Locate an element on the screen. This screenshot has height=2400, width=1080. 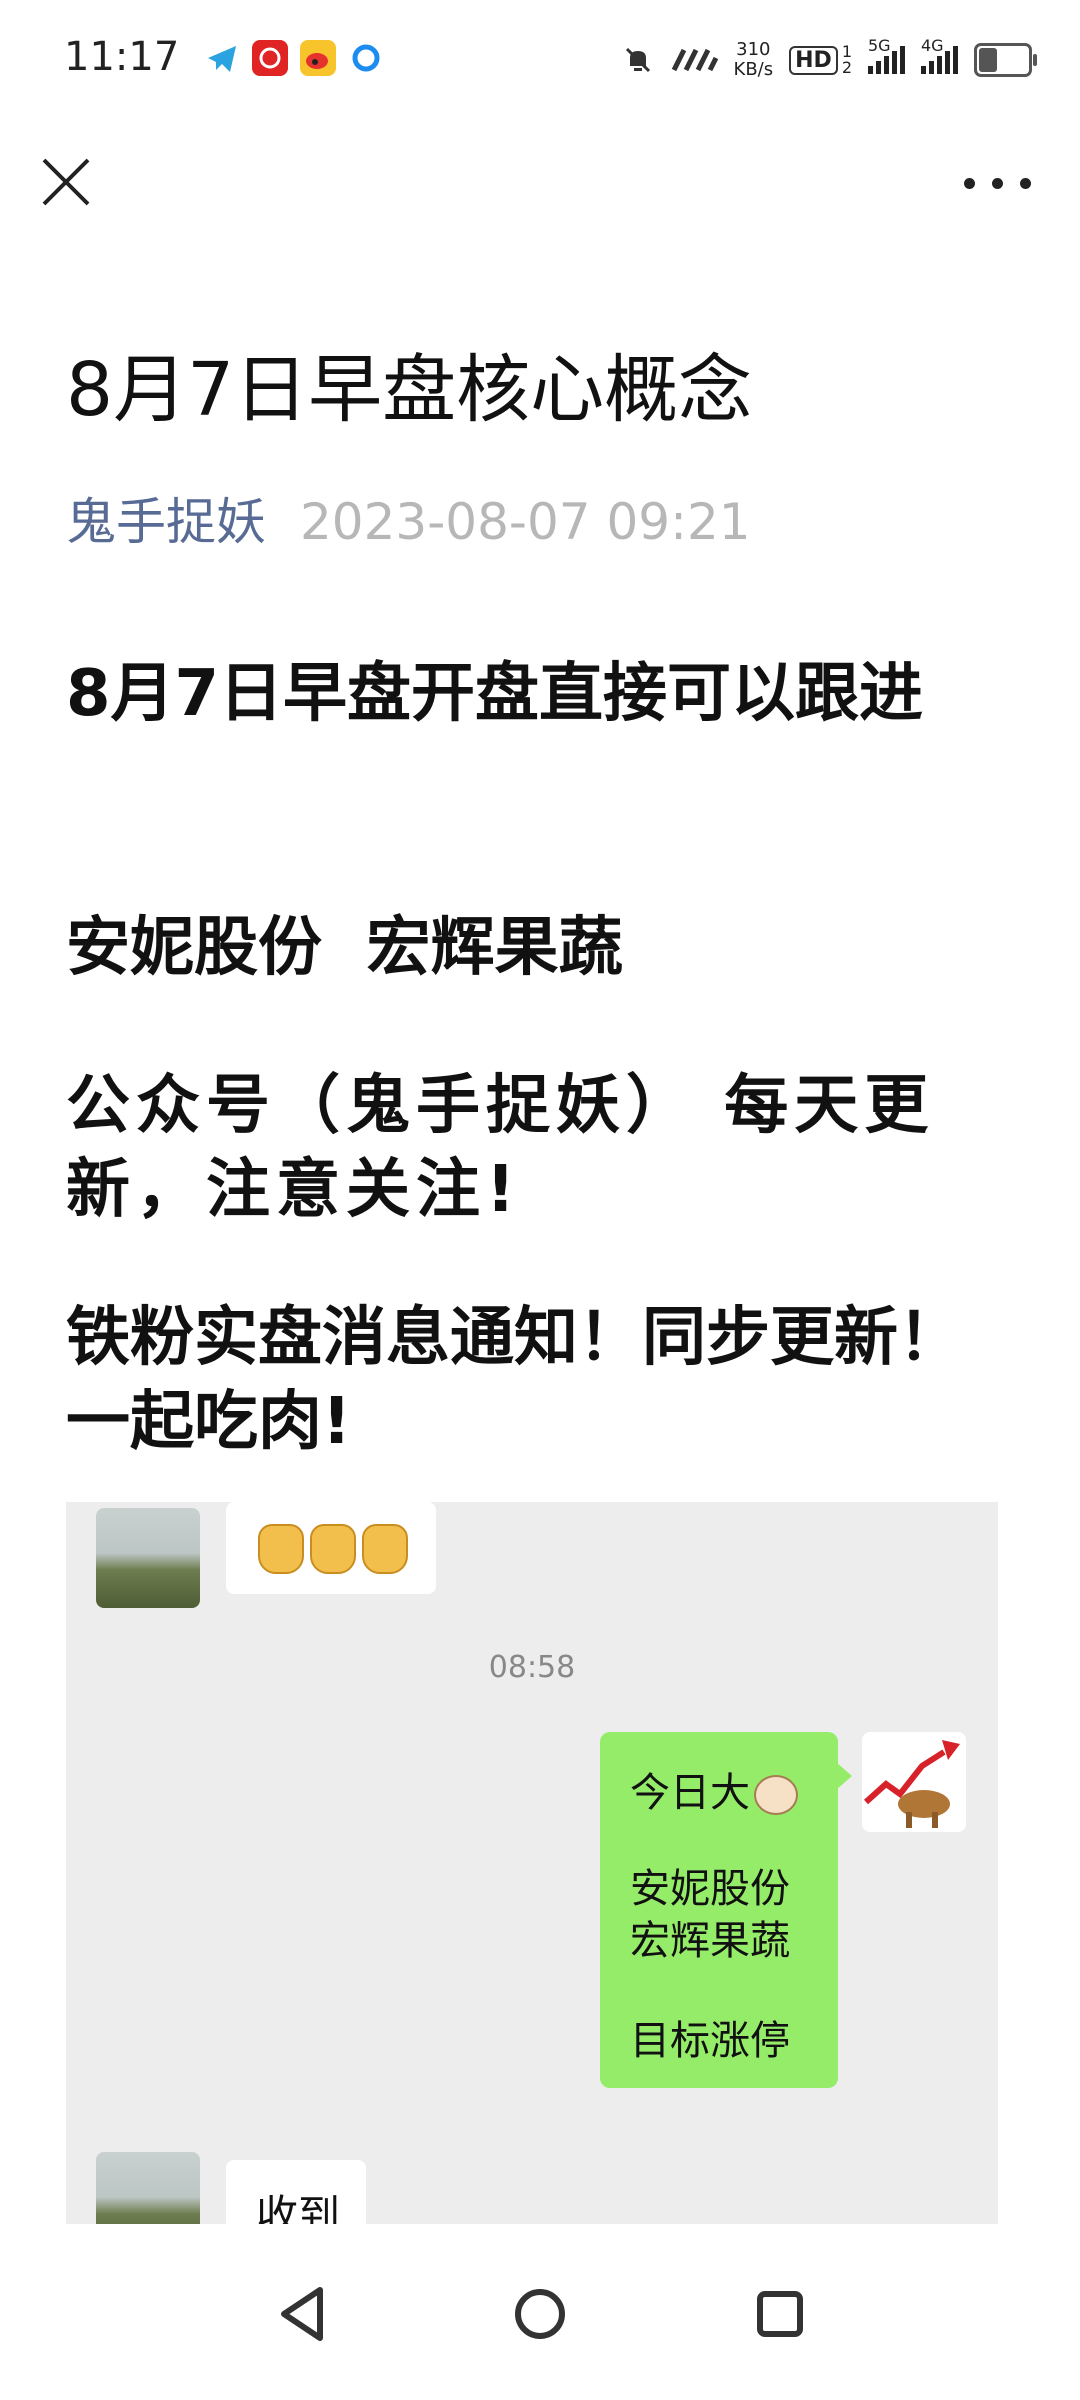
publish-date: 2023-08-07 09:21 is located at coordinates (525, 522).